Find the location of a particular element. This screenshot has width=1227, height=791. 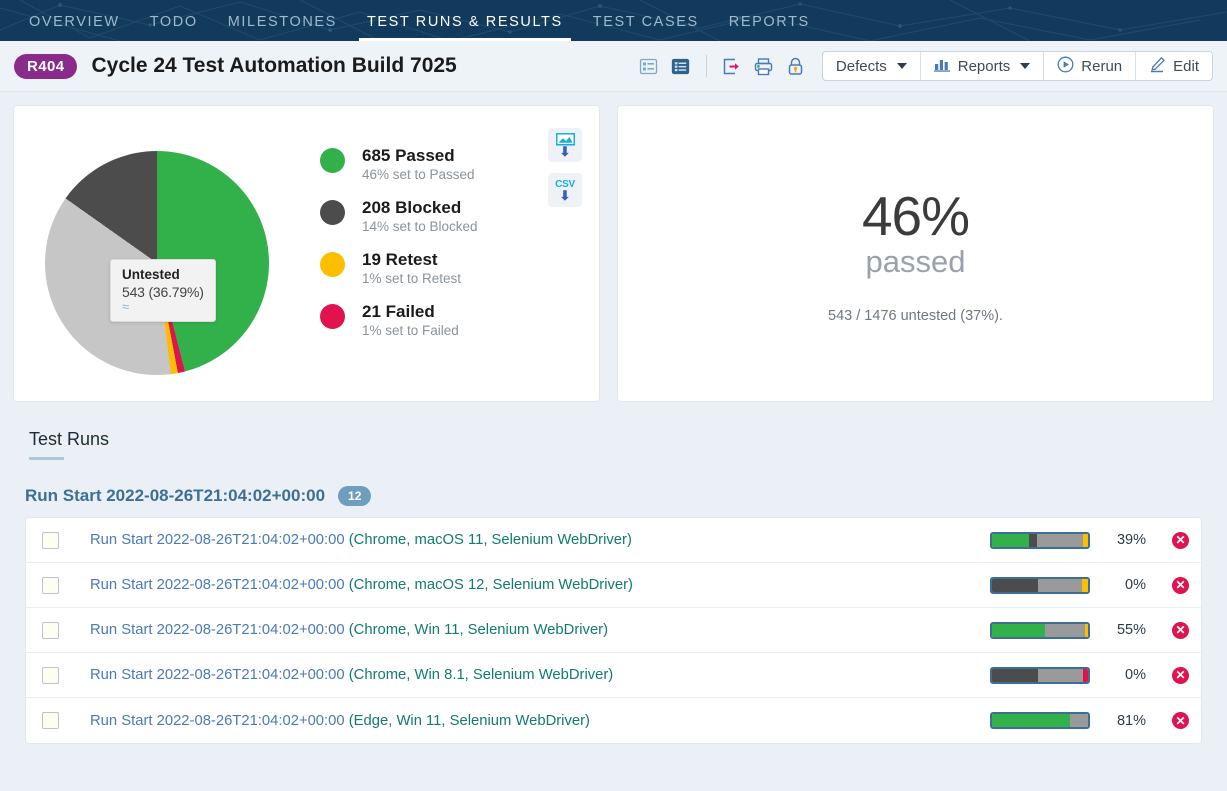

legend-sub-blocked: 14% set to Blocked is located at coordinates (420, 226).